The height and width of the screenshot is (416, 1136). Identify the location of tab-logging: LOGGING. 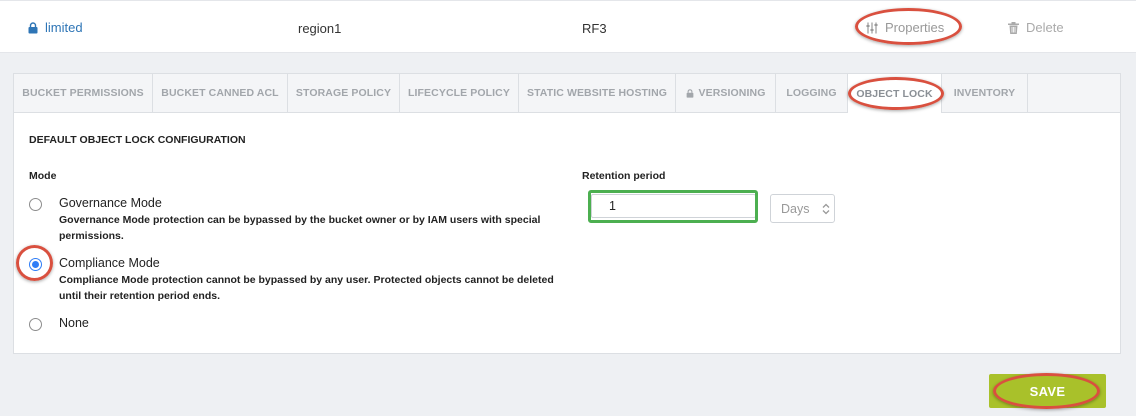
(812, 93).